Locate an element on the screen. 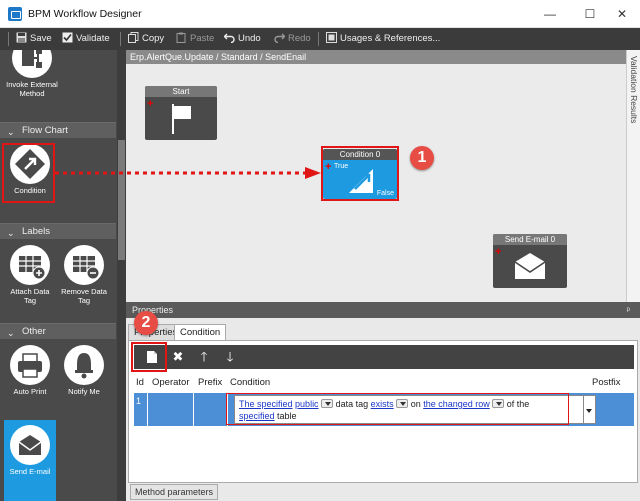 This screenshot has width=640, height=501. invoke-method-label: Invoke External Method is located at coordinates (32, 89).